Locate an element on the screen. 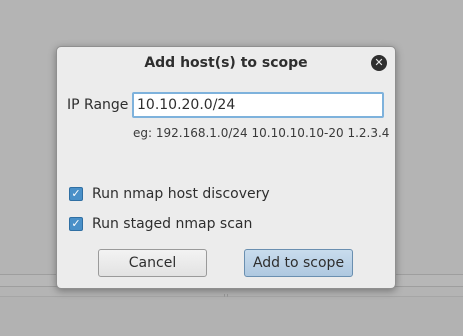 The width and height of the screenshot is (463, 336). ip-range-input is located at coordinates (258, 105).